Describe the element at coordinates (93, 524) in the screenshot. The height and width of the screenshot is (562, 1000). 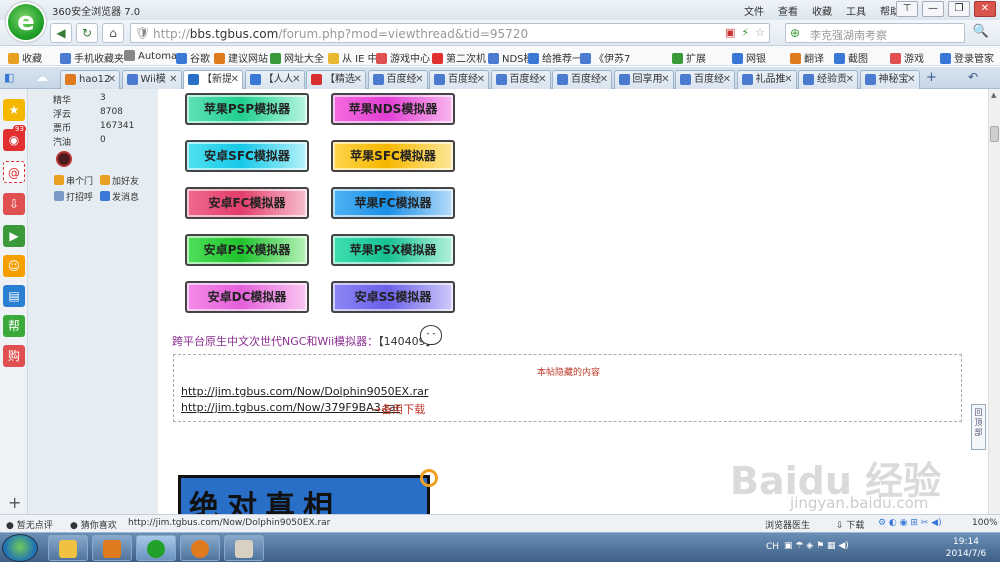
I see `recommend-status: ● 猜你喜欢` at that location.